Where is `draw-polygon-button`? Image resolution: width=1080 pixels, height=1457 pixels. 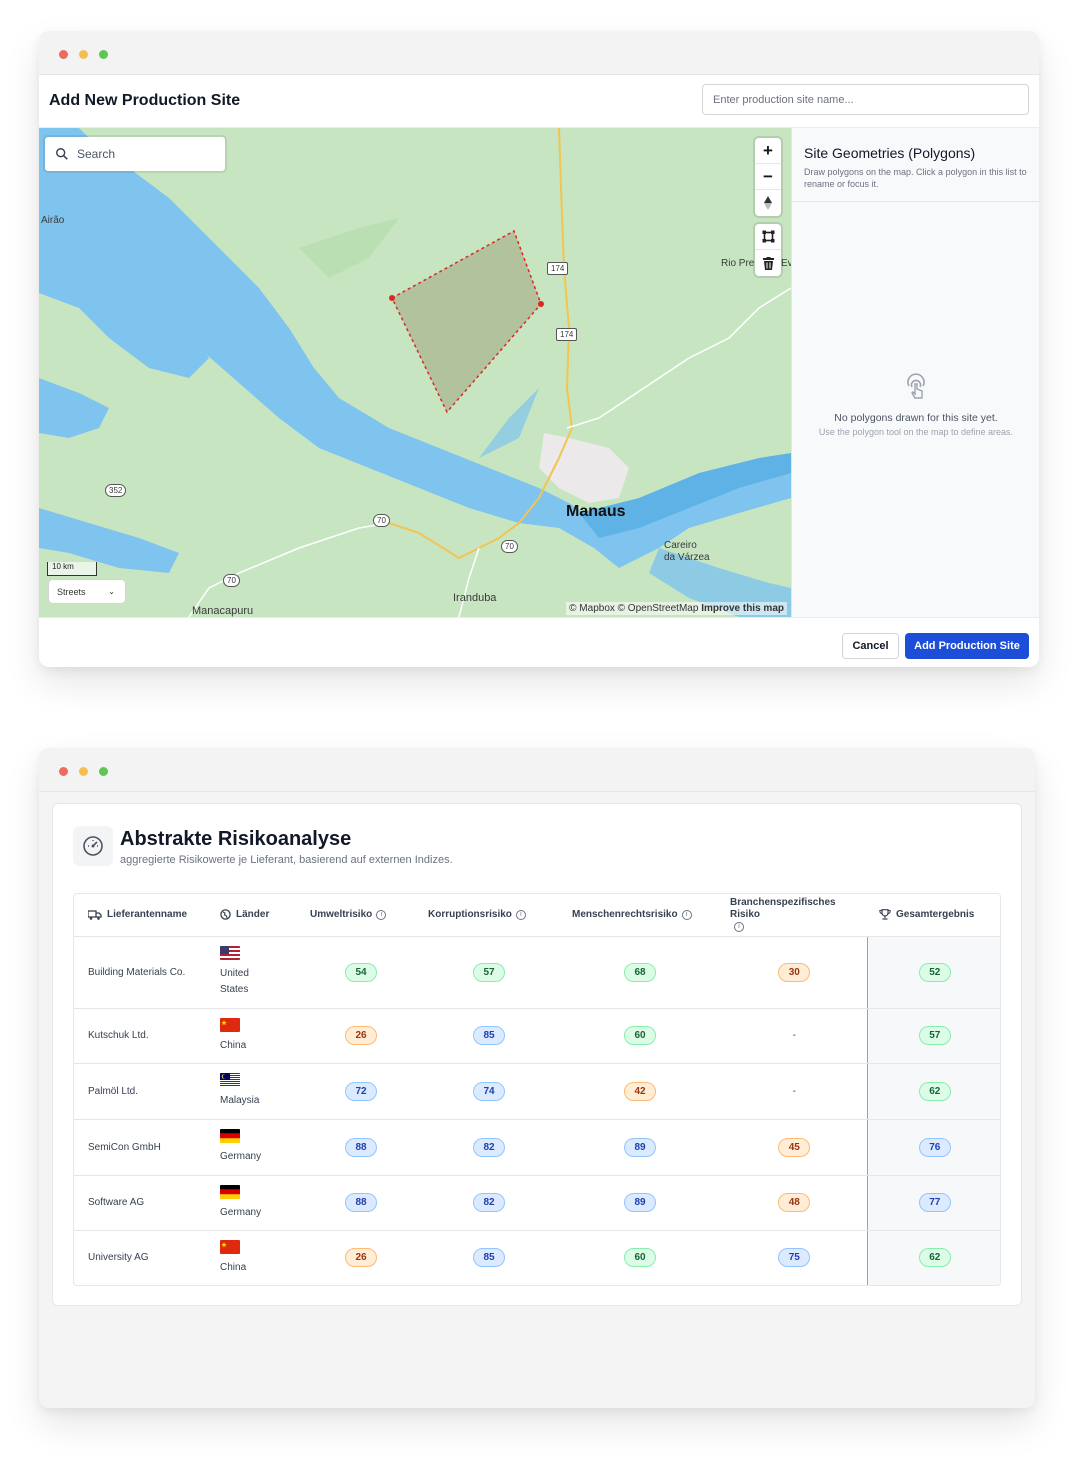 draw-polygon-button is located at coordinates (768, 237).